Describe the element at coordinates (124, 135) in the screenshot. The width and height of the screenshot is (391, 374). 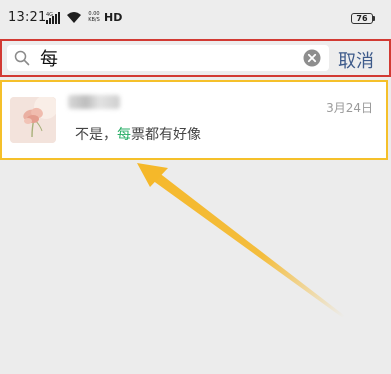
I see `message-highlight: 每` at that location.